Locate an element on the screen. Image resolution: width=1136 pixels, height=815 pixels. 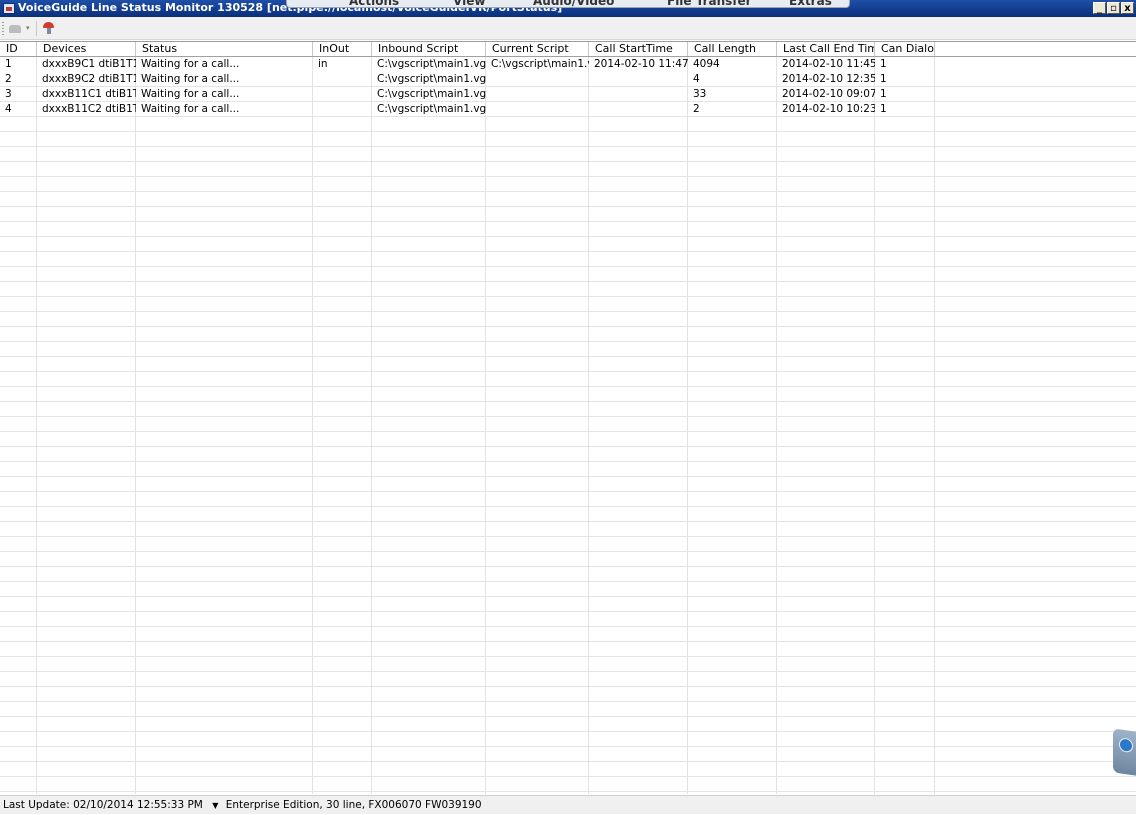
cell-last-call-end-time: 2014-02-10 10:23:41 is located at coordinates (828, 109).